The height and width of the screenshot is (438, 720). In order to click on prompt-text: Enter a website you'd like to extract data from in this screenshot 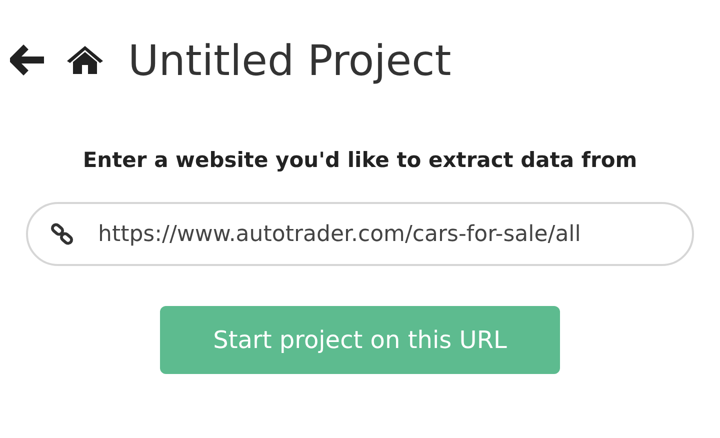, I will do `click(360, 160)`.